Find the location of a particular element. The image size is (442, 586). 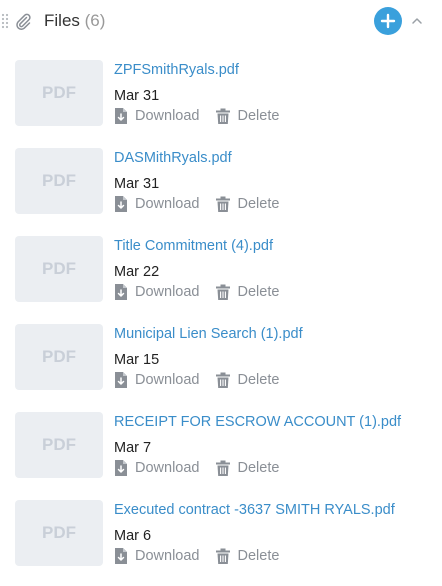

plus-icon is located at coordinates (388, 21).